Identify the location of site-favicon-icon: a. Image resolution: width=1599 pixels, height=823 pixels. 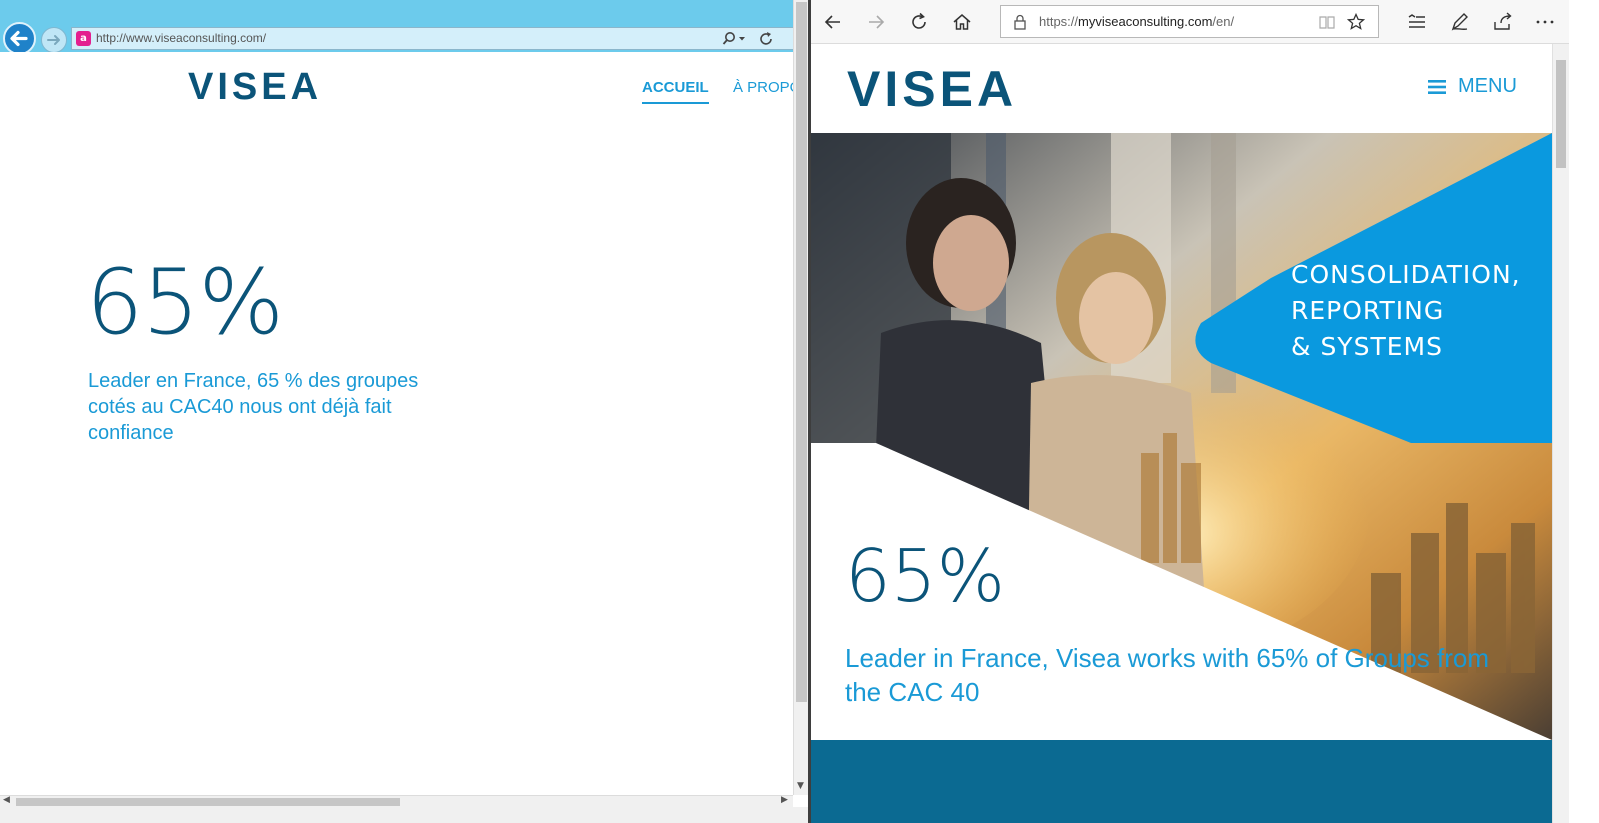
(83, 38).